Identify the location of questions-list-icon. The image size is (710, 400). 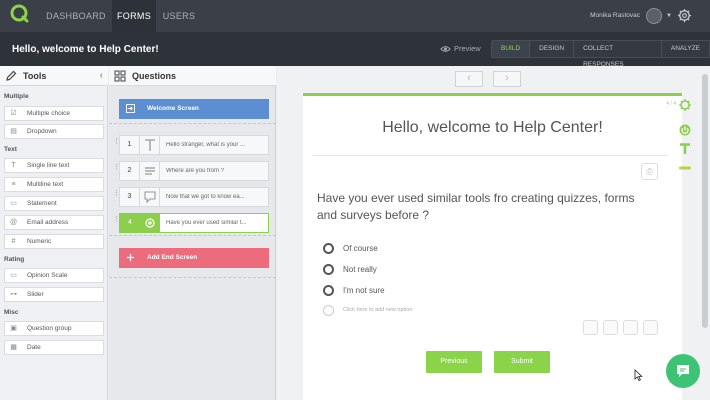
(120, 76).